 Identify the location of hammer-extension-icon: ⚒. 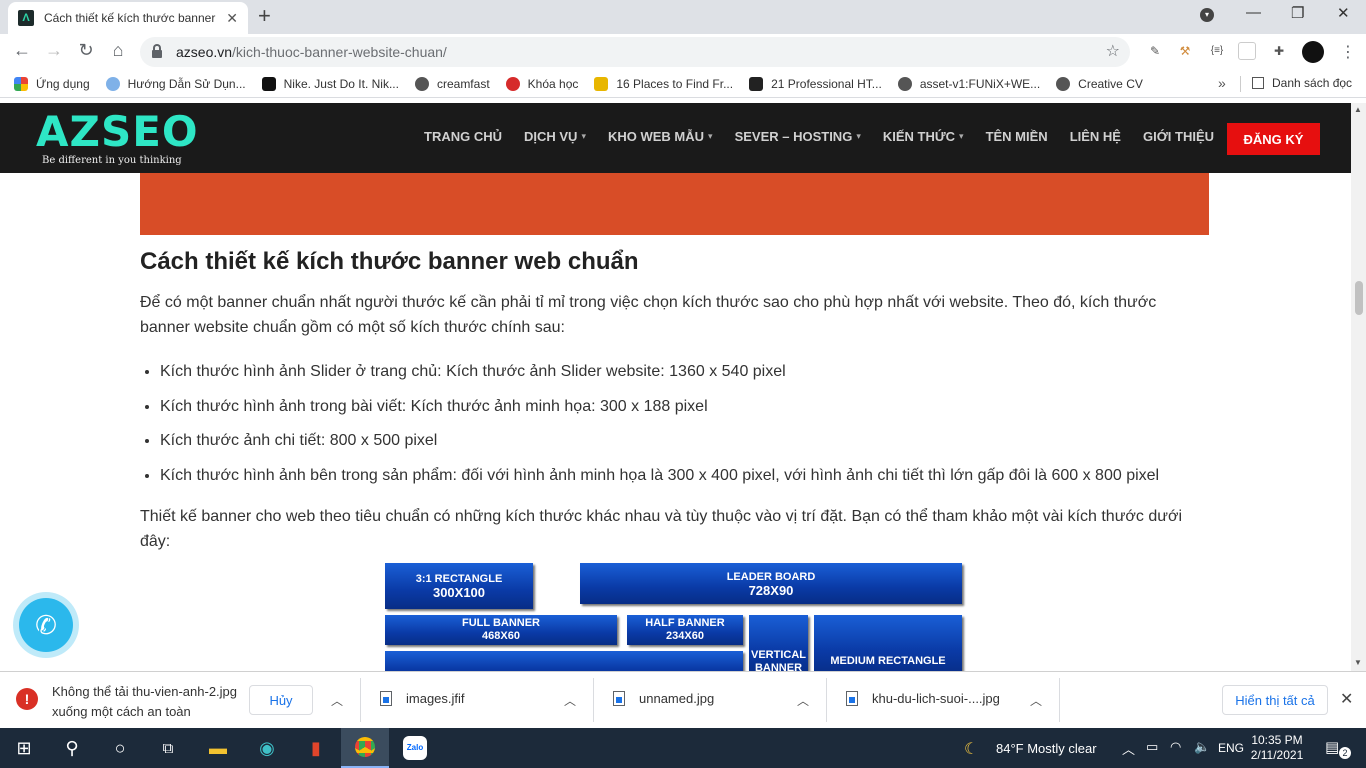
(1185, 51).